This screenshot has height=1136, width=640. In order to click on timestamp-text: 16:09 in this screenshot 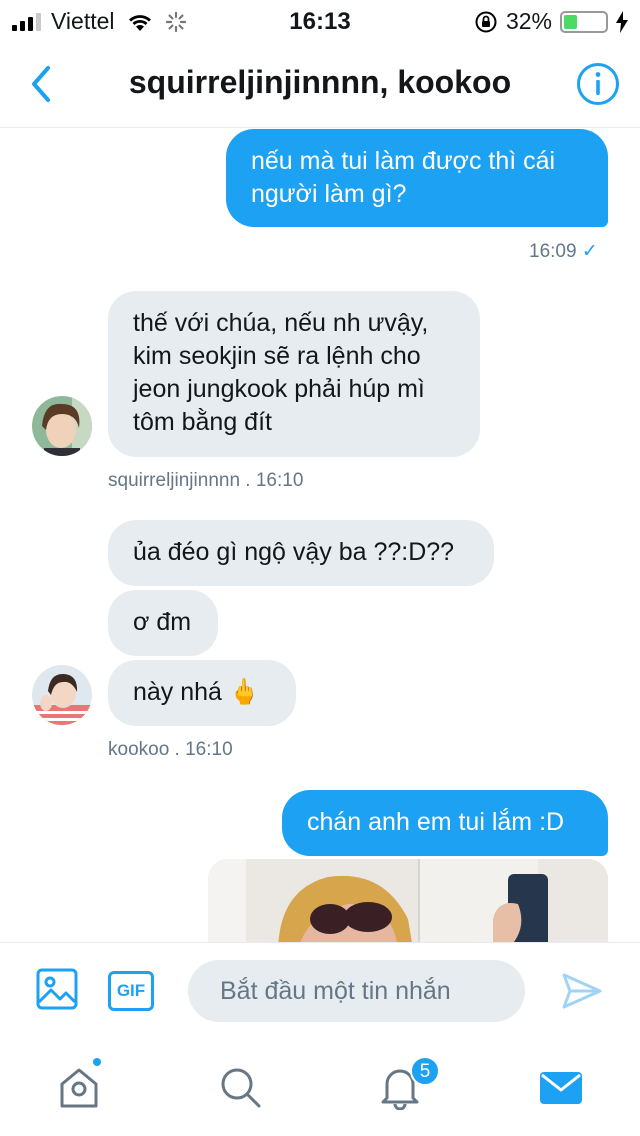, I will do `click(553, 251)`.